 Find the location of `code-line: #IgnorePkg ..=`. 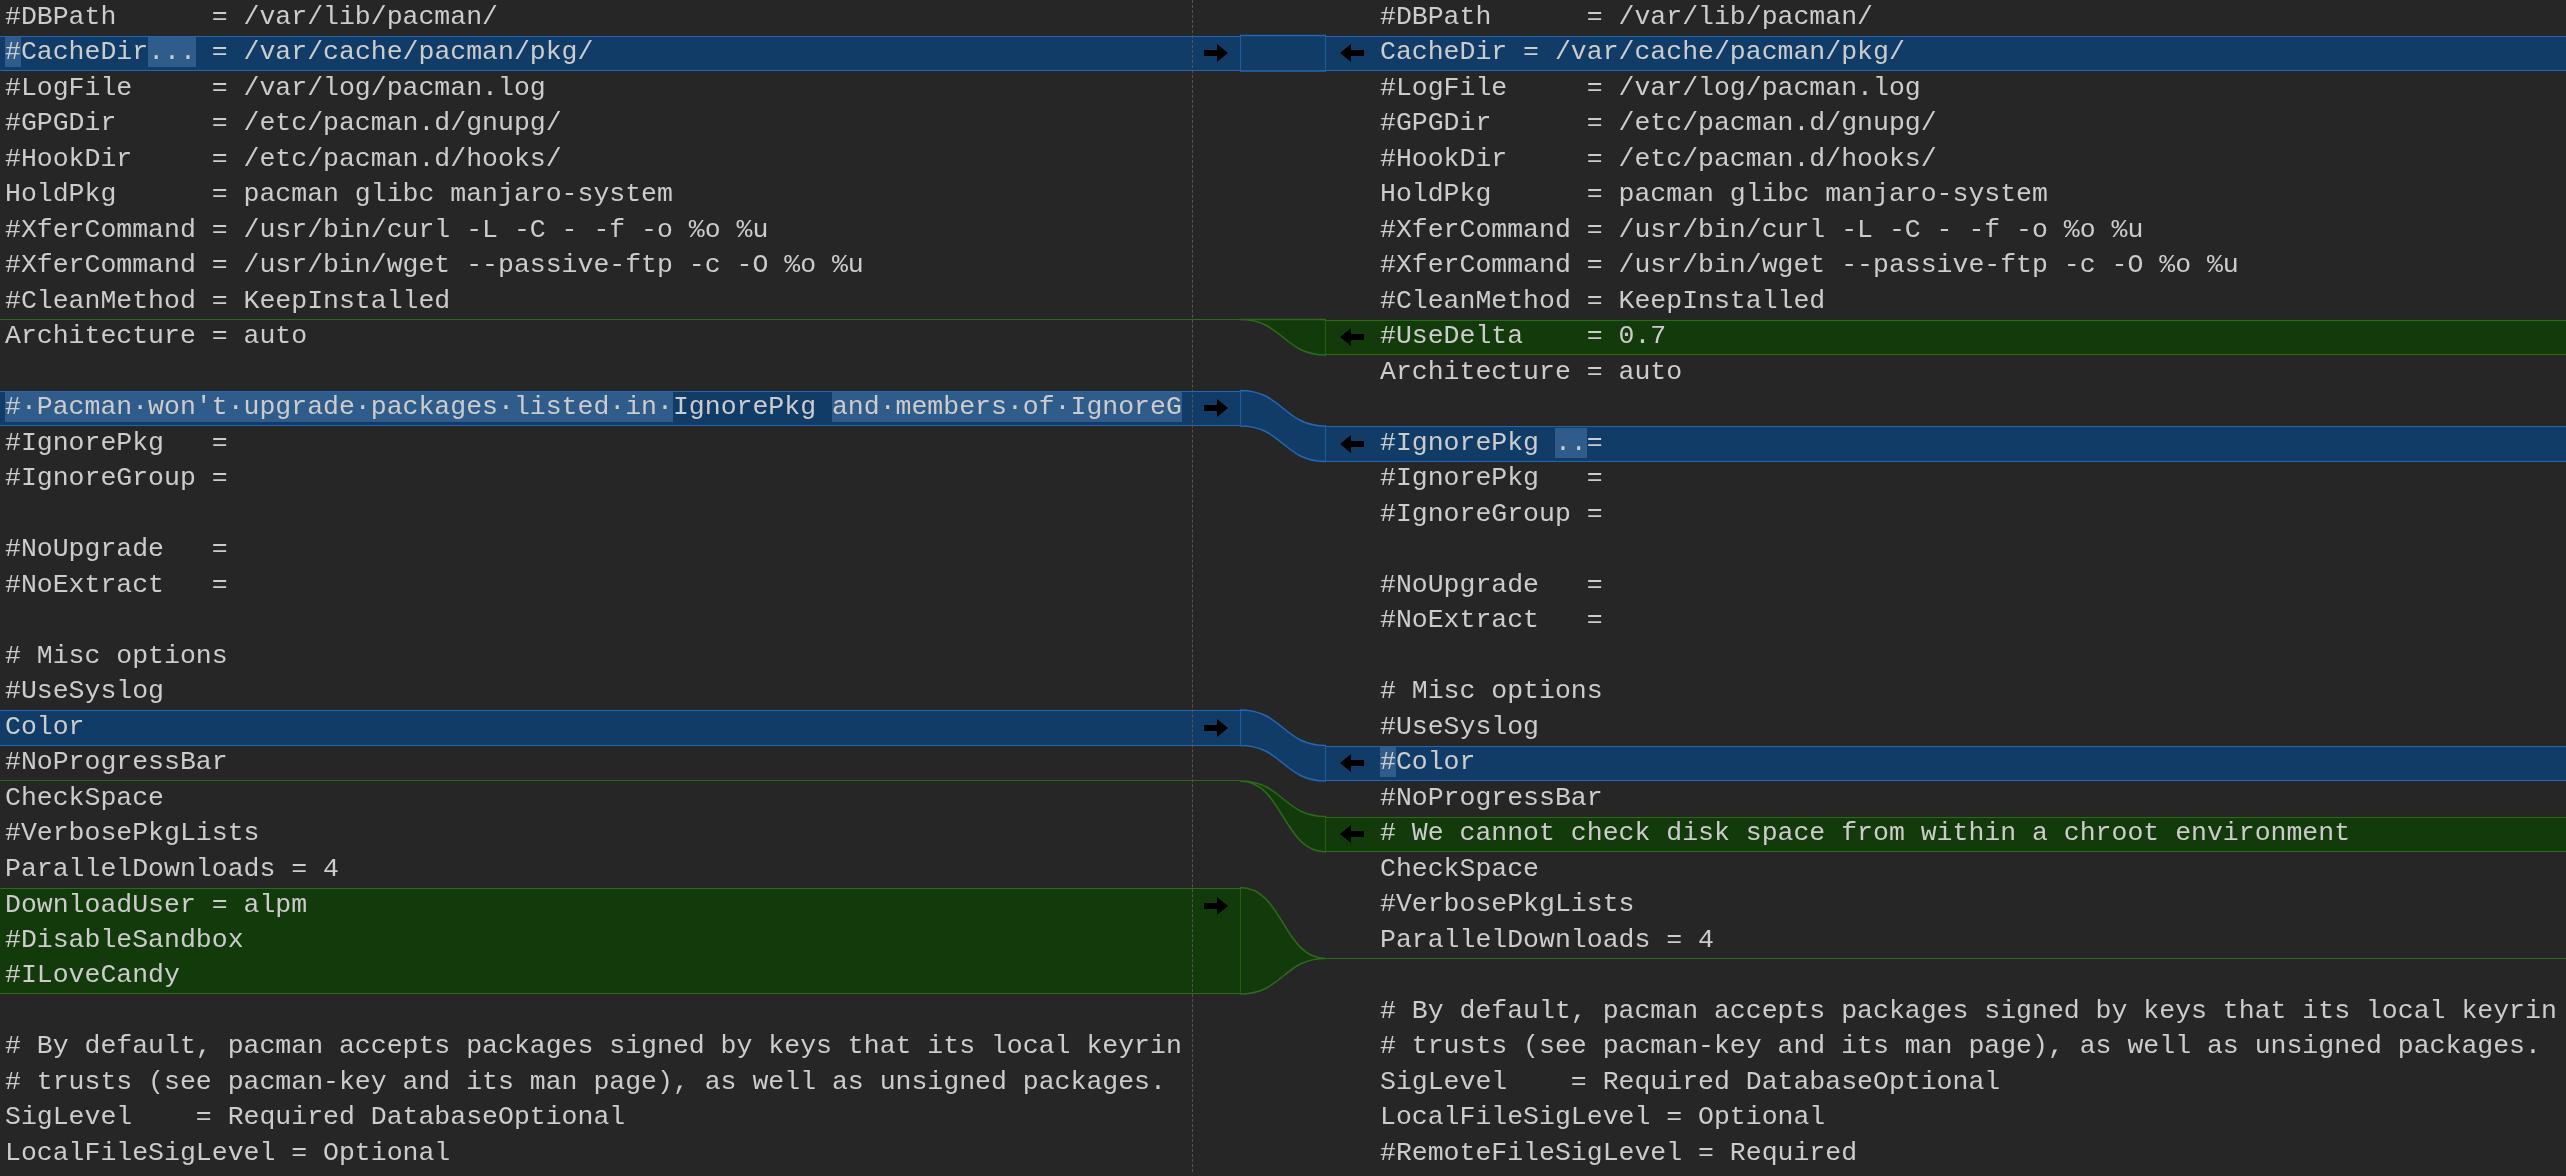

code-line: #IgnorePkg ..= is located at coordinates (1491, 442).